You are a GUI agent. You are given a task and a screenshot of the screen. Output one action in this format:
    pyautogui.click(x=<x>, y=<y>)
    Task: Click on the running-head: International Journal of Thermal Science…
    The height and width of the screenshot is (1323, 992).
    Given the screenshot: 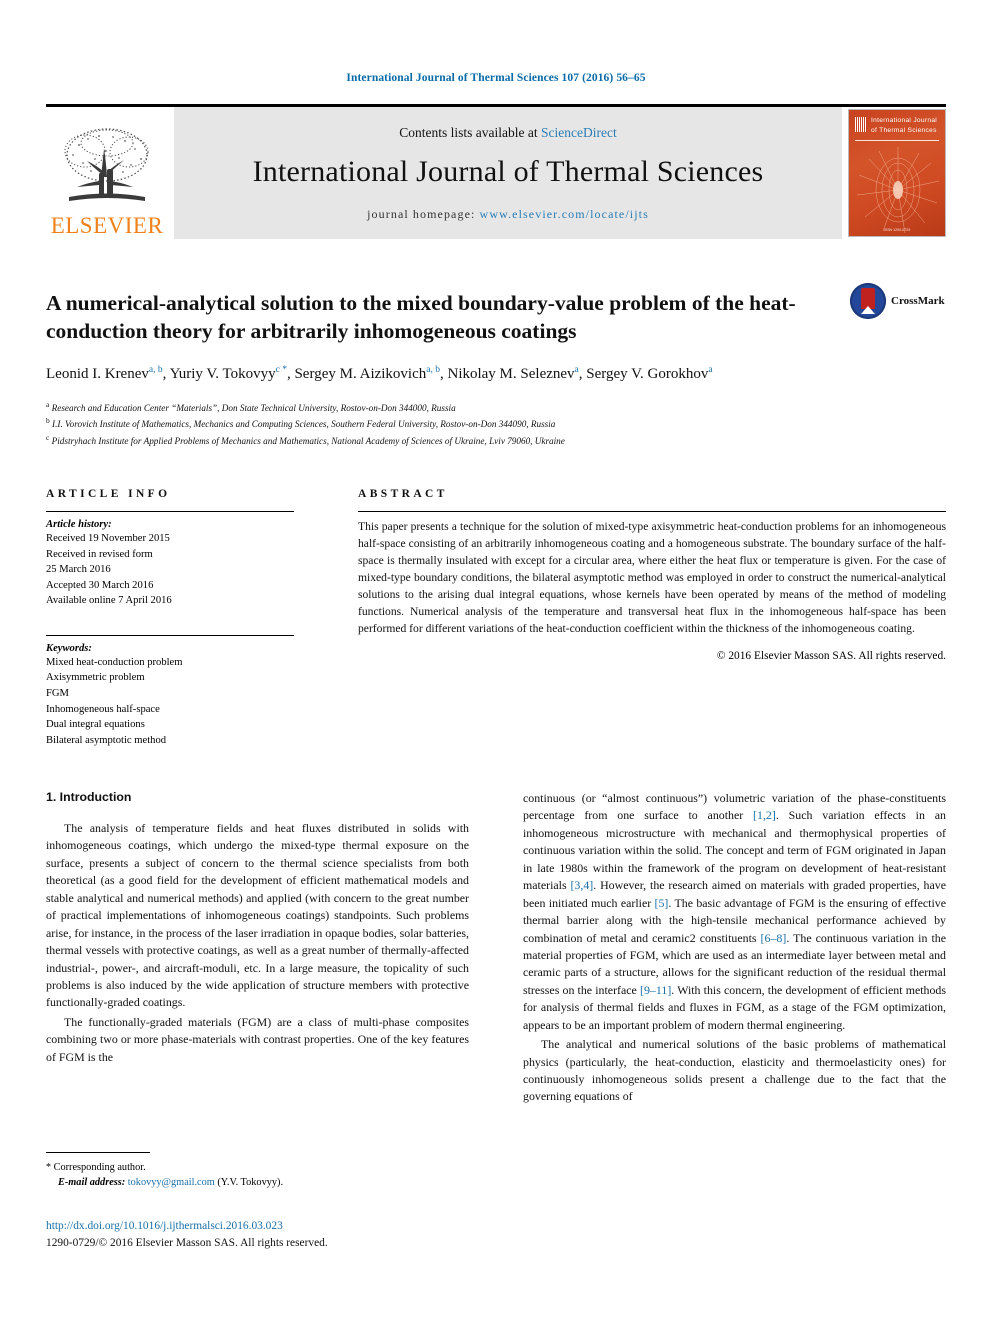 What is the action you would take?
    pyautogui.click(x=496, y=78)
    